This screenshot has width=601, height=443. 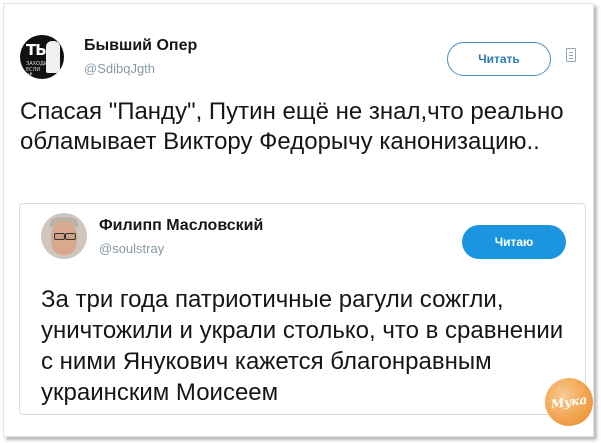 I want to click on following-button: Читаю, so click(x=514, y=242).